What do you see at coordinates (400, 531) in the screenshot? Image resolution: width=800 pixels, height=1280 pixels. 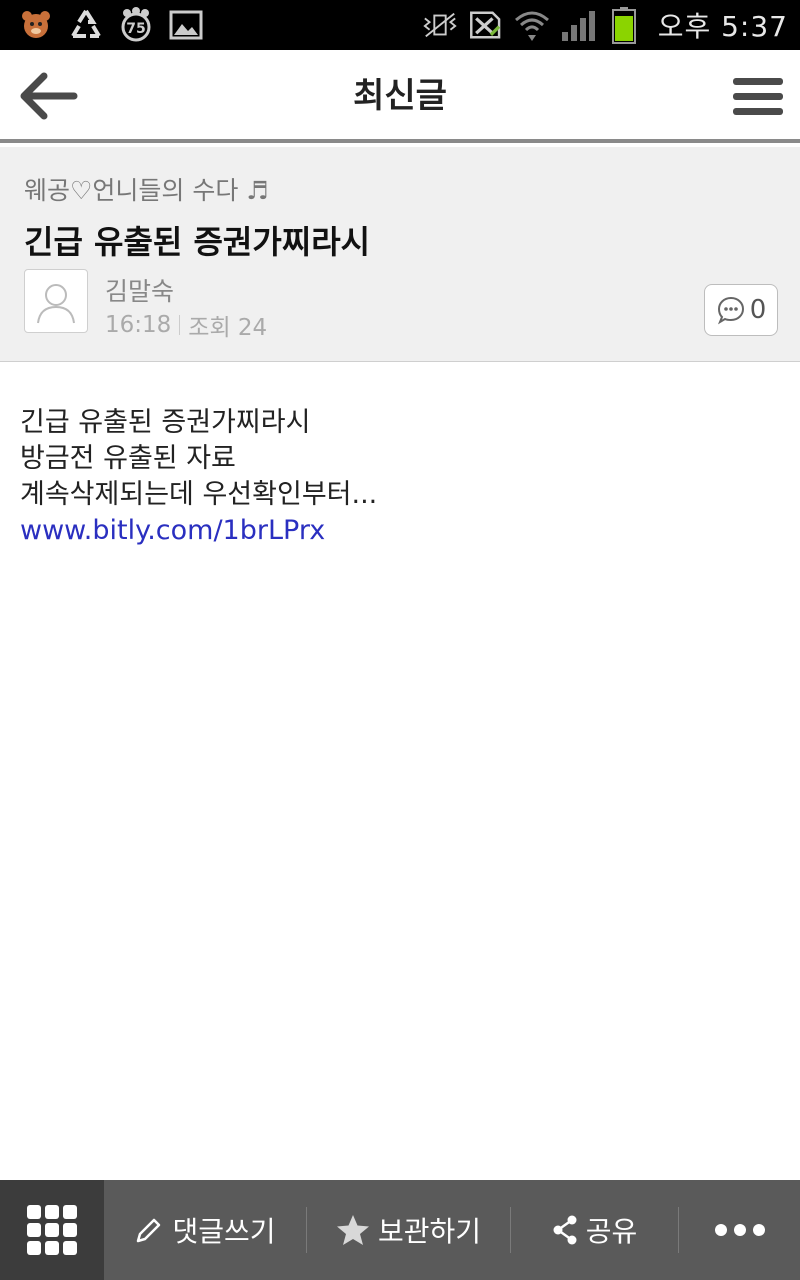 I see `content-link: www.bitly.com/1brLPrx` at bounding box center [400, 531].